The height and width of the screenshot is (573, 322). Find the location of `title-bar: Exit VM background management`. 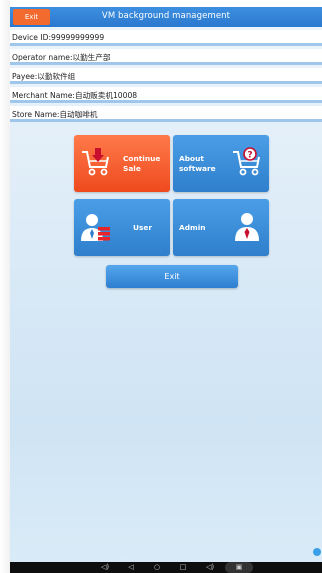

title-bar: Exit VM background management is located at coordinates (166, 17).